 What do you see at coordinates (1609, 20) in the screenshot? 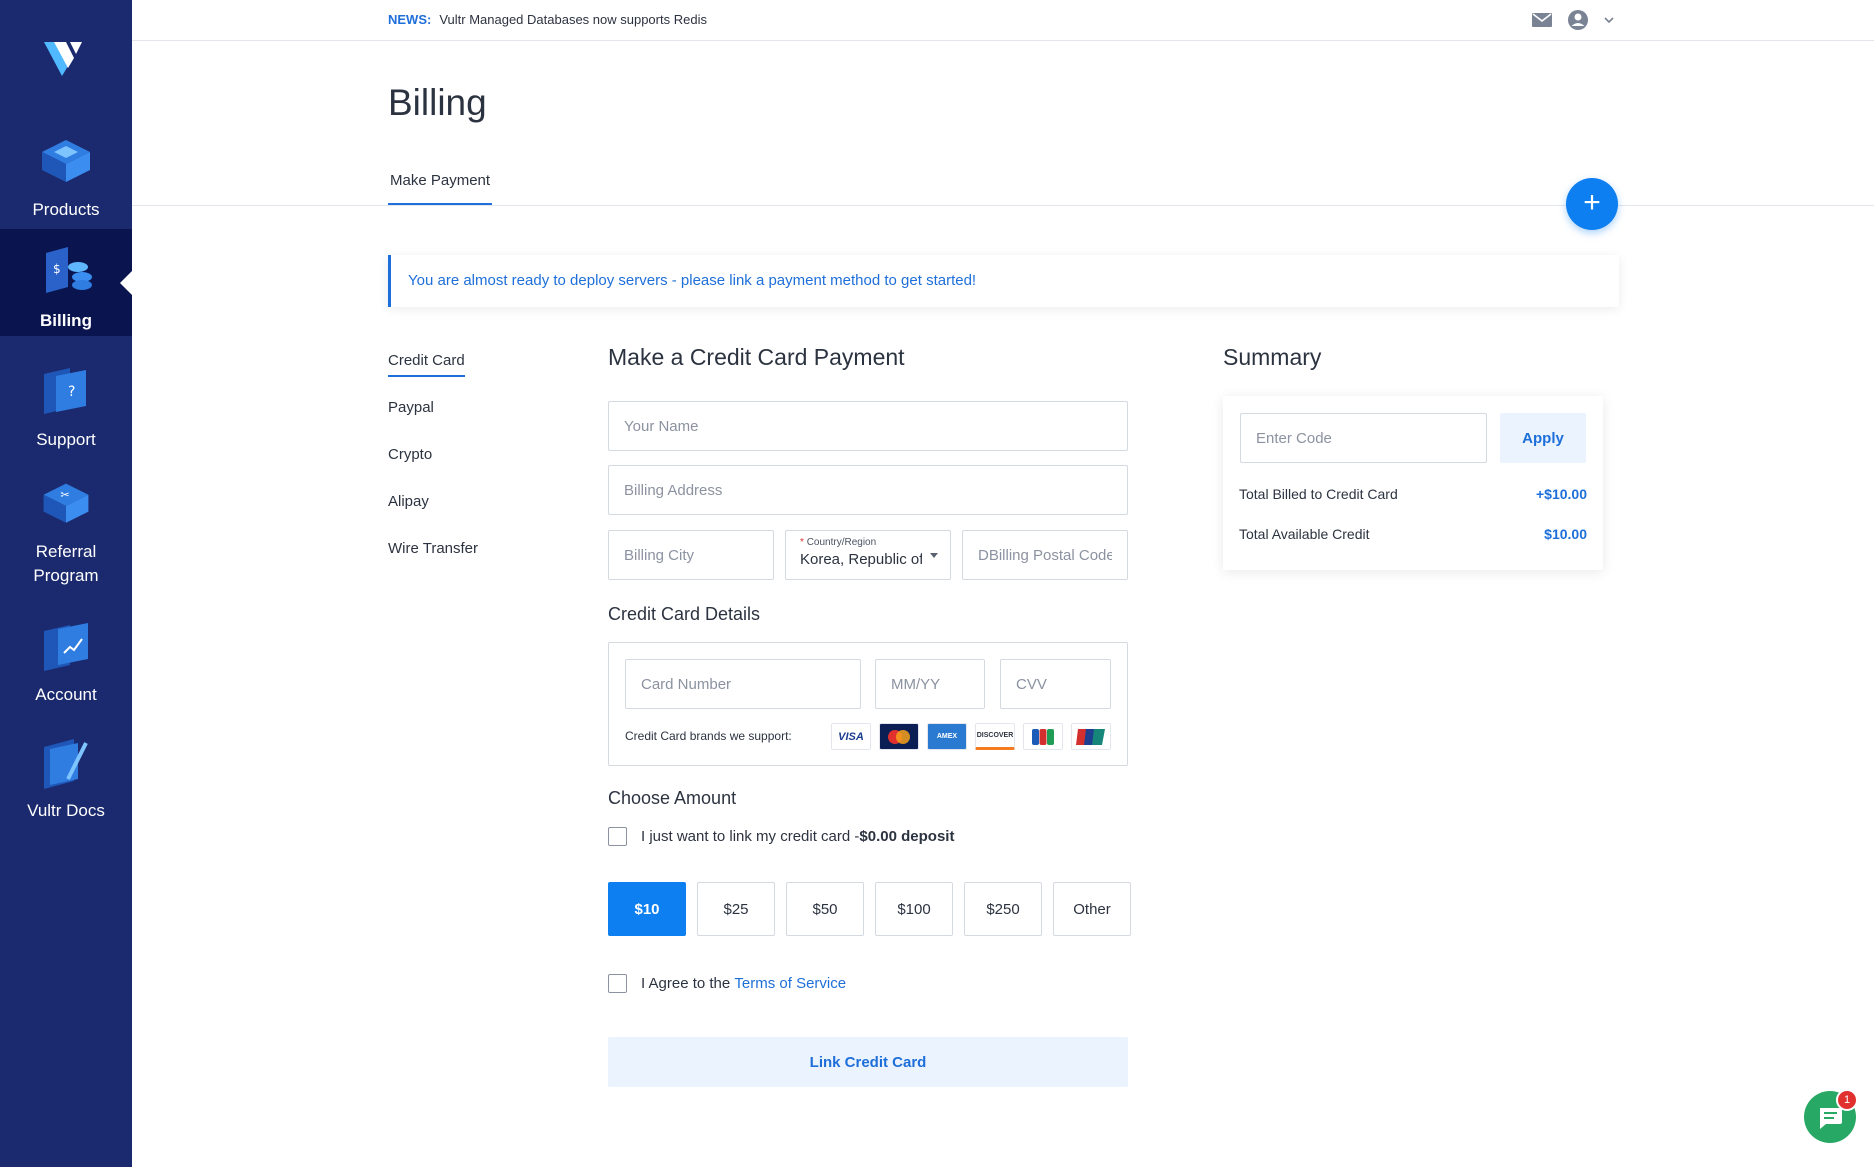
I see `chevron-down-icon` at bounding box center [1609, 20].